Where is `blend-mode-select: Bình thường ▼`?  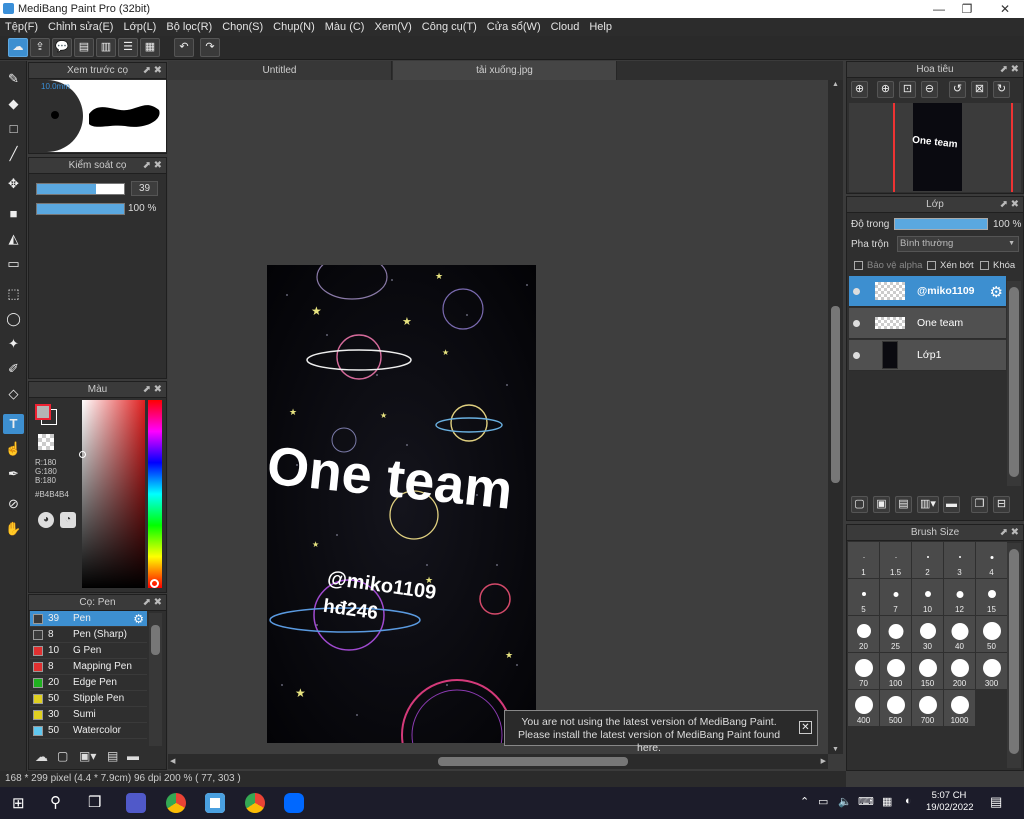
blend-mode-select: Bình thường ▼ is located at coordinates (958, 244).